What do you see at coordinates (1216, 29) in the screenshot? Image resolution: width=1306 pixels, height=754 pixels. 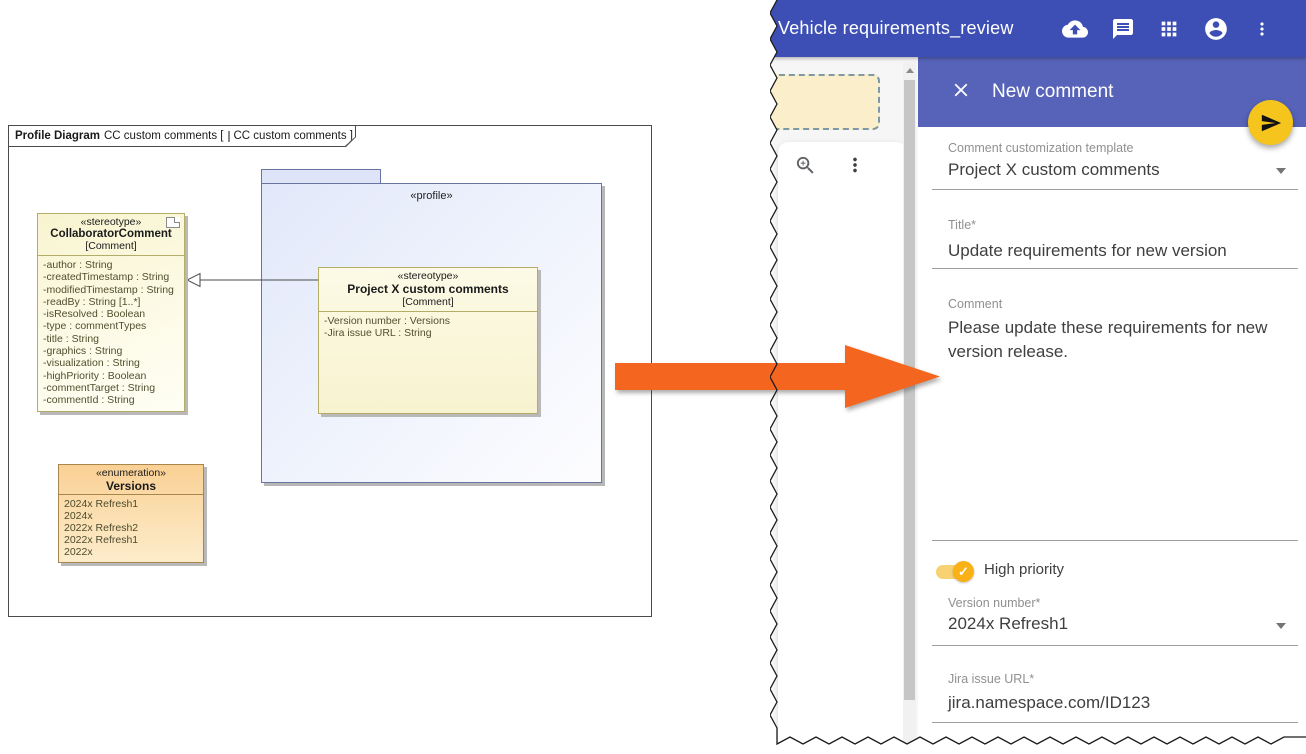 I see `account-icon` at bounding box center [1216, 29].